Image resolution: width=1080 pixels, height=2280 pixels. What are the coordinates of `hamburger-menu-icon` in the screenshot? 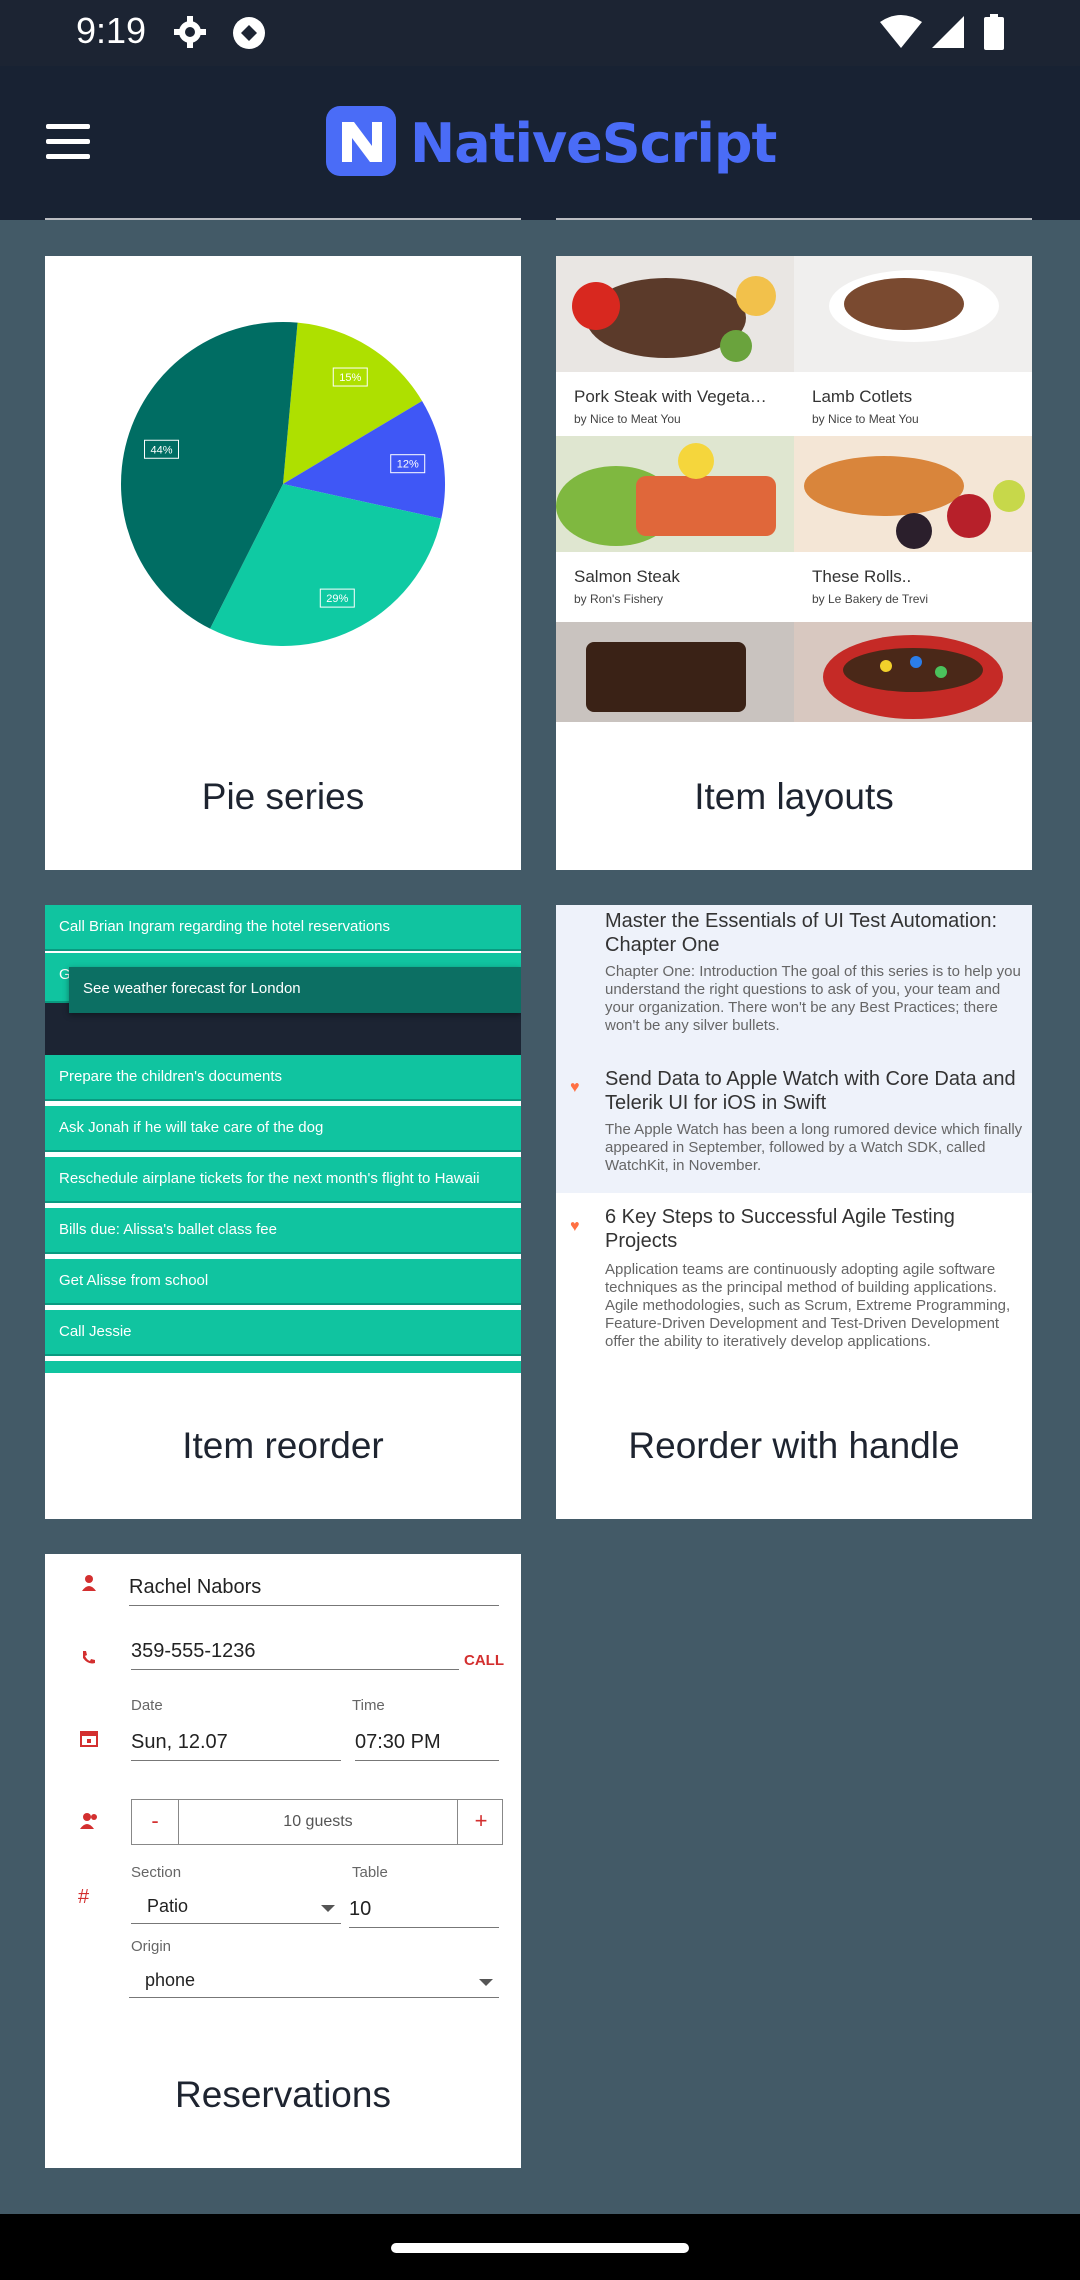 It's located at (68, 142).